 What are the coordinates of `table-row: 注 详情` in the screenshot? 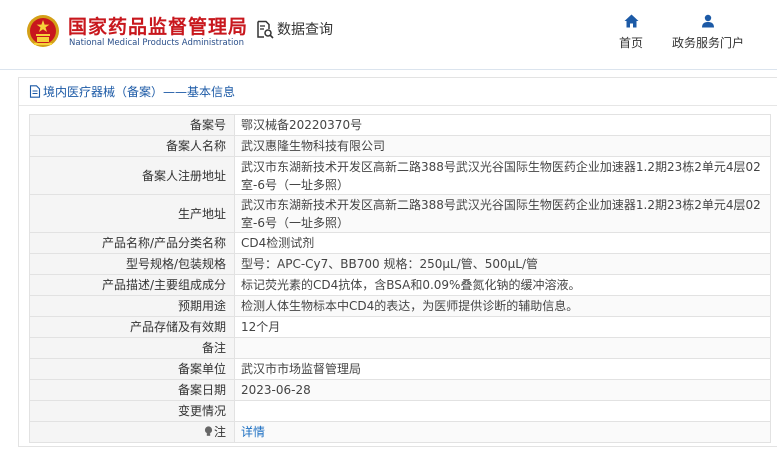 It's located at (400, 432).